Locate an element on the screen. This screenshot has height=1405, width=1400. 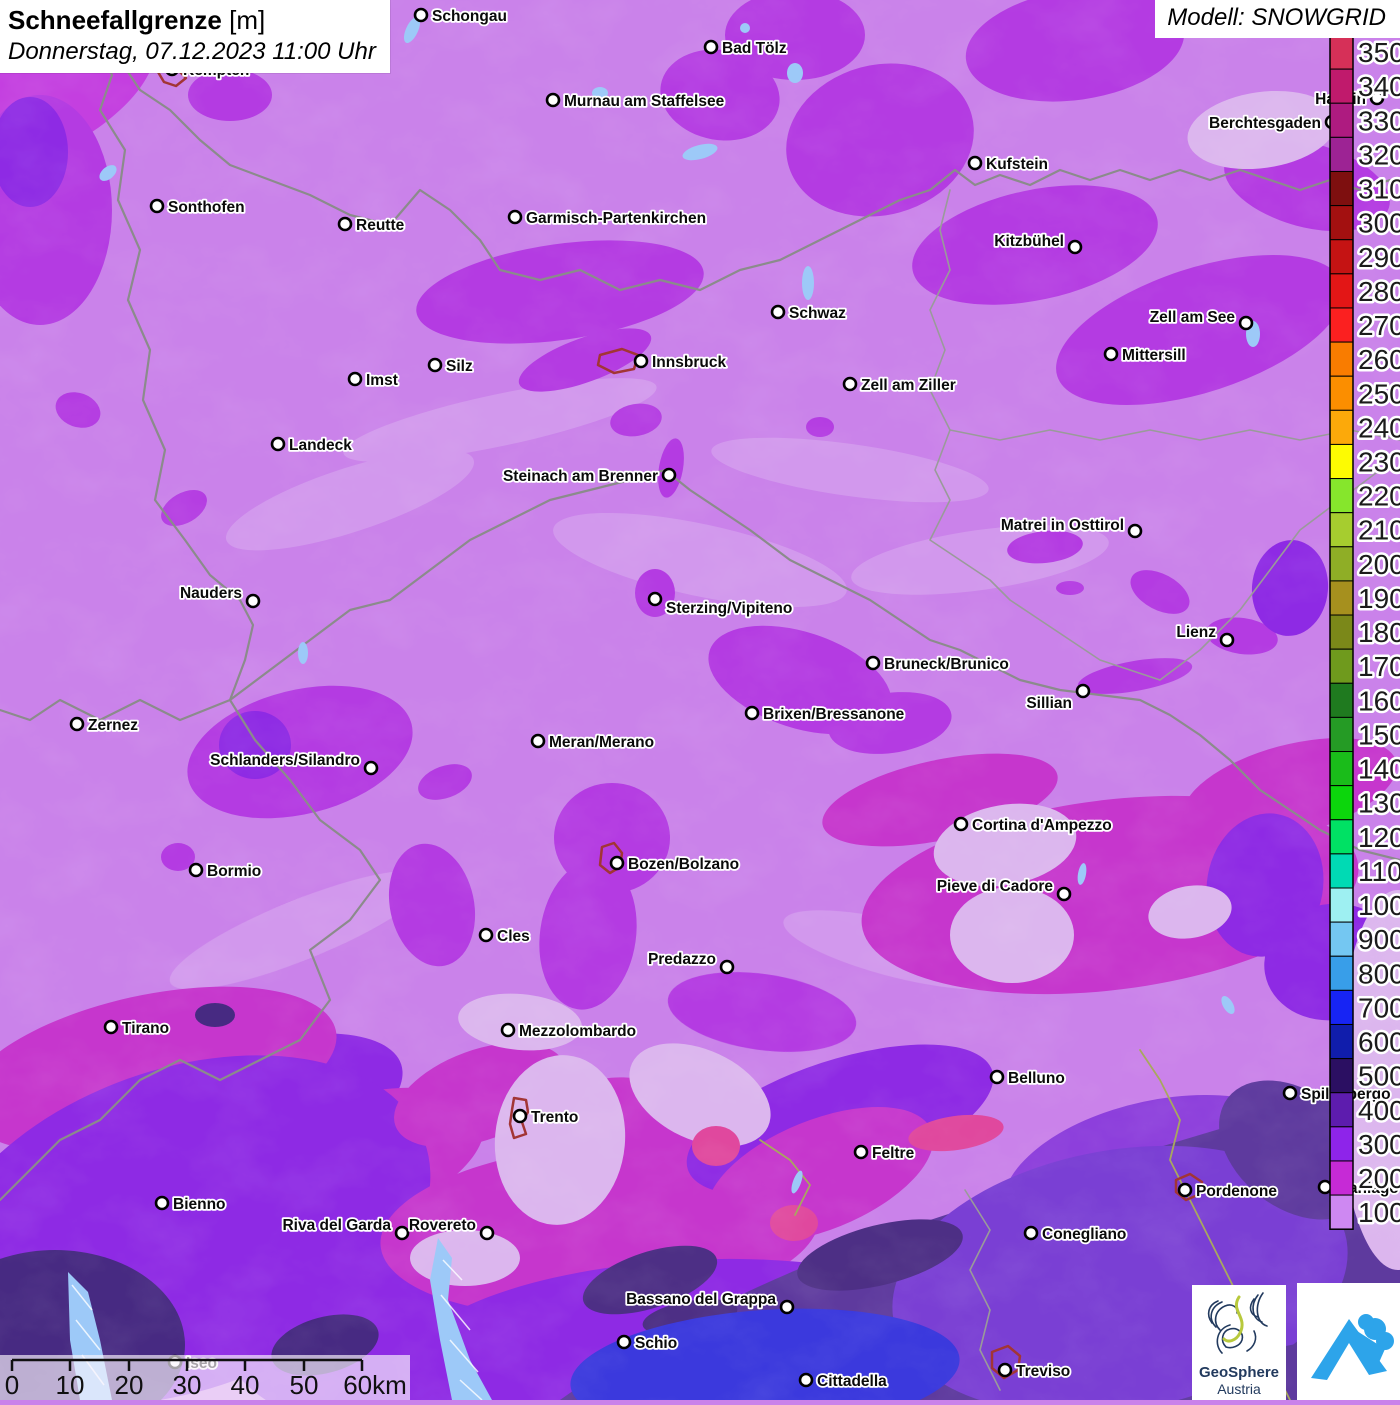
map-title: Schneefallgrenze [m] is located at coordinates (192, 20).